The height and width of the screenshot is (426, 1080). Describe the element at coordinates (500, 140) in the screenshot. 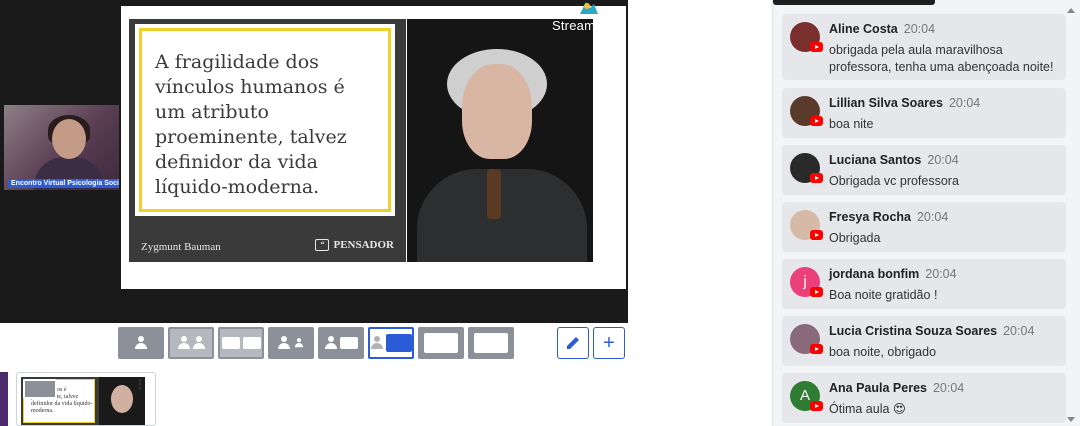

I see `author-photo` at that location.